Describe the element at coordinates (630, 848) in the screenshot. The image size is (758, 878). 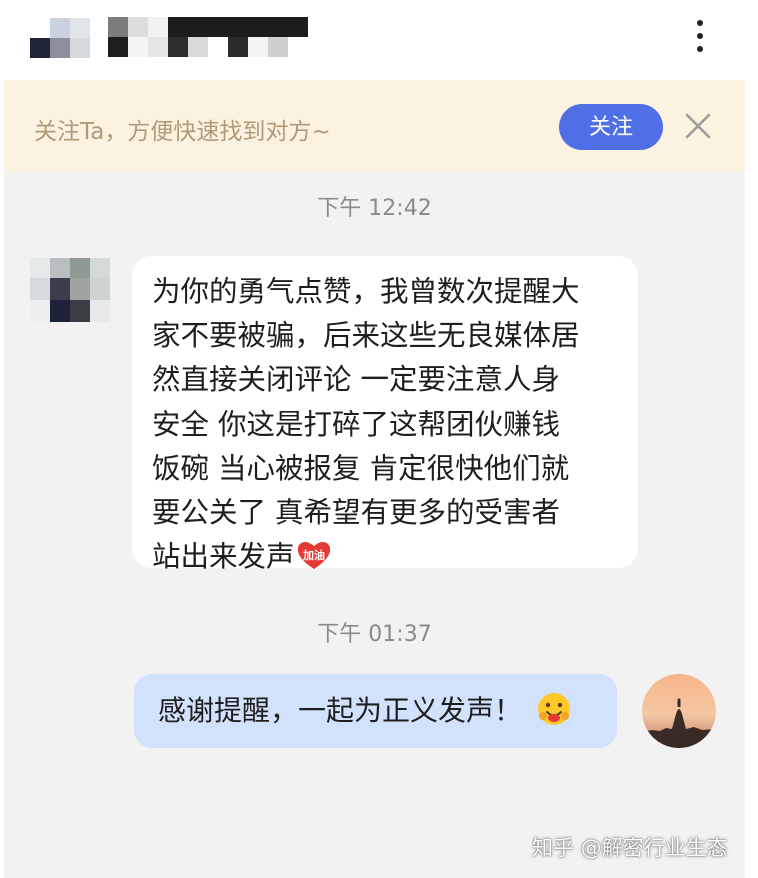
I see `watermark: 知乎 @解密行业生态` at that location.